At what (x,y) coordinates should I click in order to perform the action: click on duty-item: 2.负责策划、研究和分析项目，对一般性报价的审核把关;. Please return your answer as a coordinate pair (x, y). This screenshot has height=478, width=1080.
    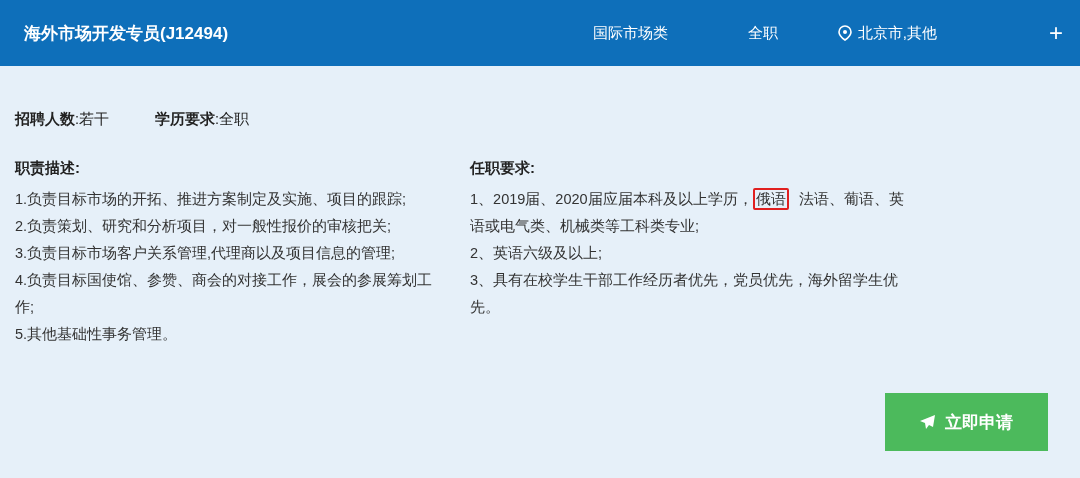
    Looking at the image, I should click on (204, 226).